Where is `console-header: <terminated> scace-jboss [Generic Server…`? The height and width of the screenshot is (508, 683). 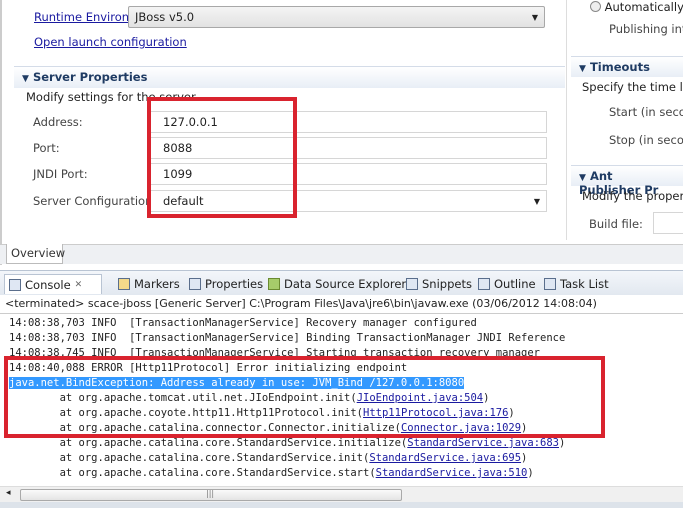 console-header: <terminated> scace-jboss [Generic Server… is located at coordinates (341, 304).